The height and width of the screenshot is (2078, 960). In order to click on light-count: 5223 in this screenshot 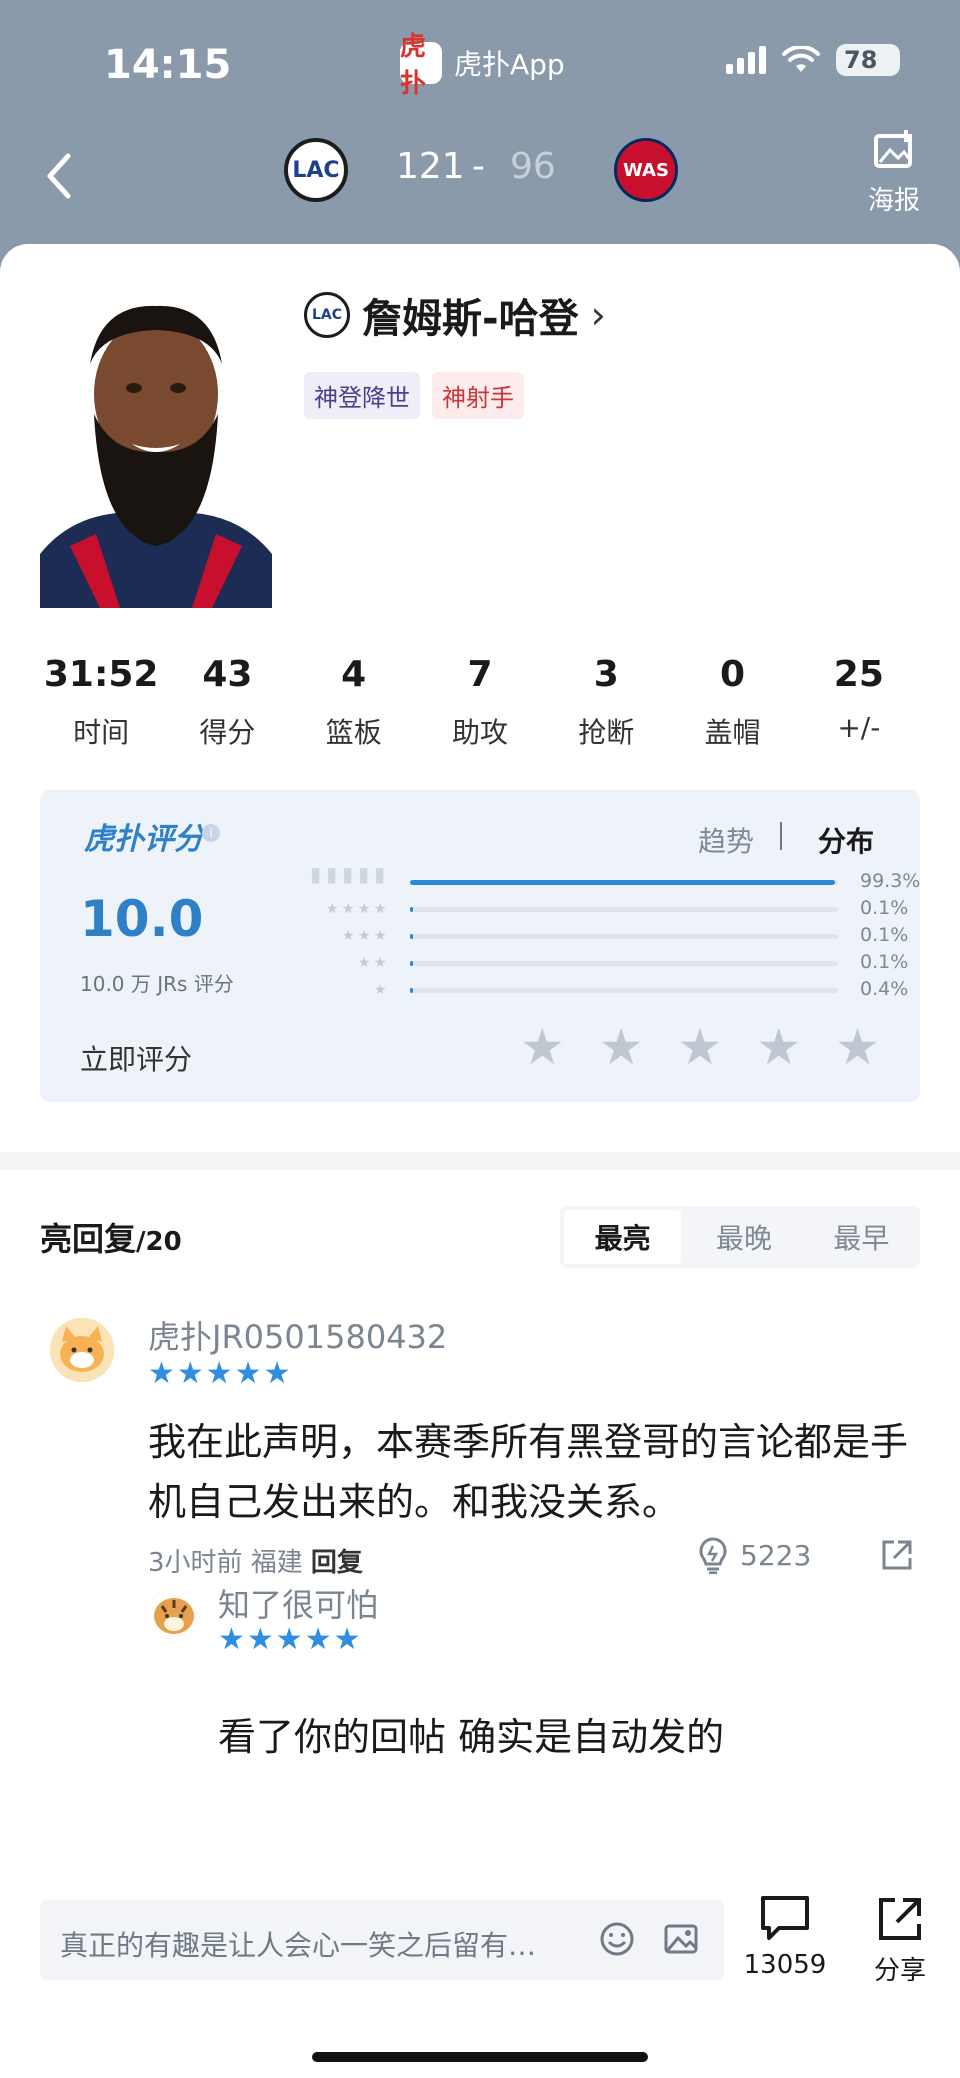, I will do `click(776, 1555)`.